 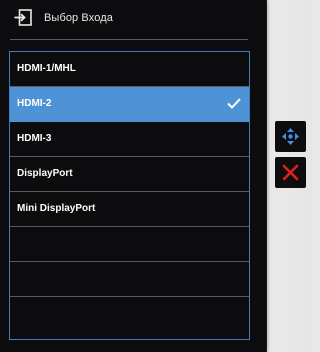 I want to click on close-icon, so click(x=290, y=172).